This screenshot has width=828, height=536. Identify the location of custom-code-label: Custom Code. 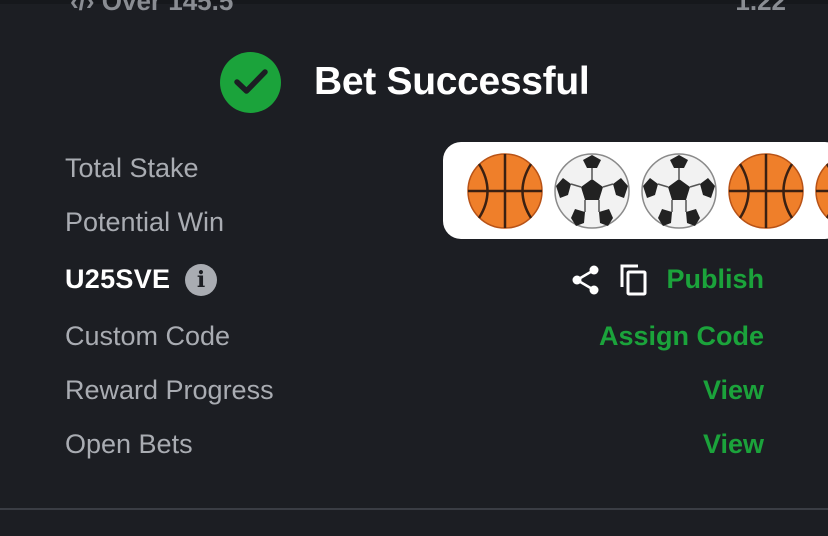
(148, 336).